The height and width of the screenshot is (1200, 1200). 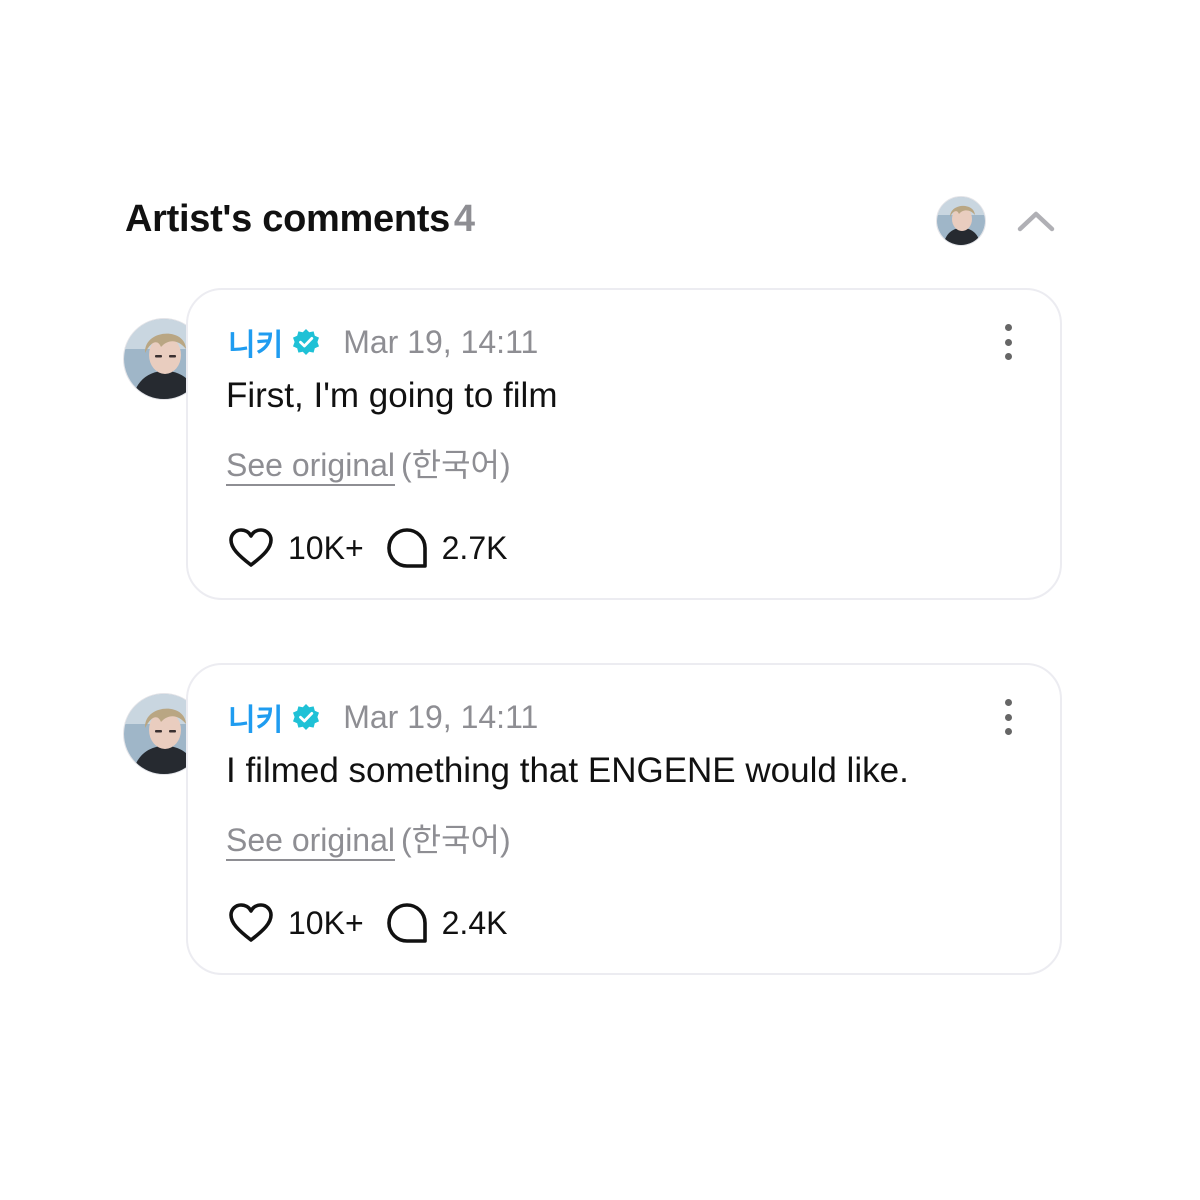 I want to click on avatar-image, so click(x=961, y=221).